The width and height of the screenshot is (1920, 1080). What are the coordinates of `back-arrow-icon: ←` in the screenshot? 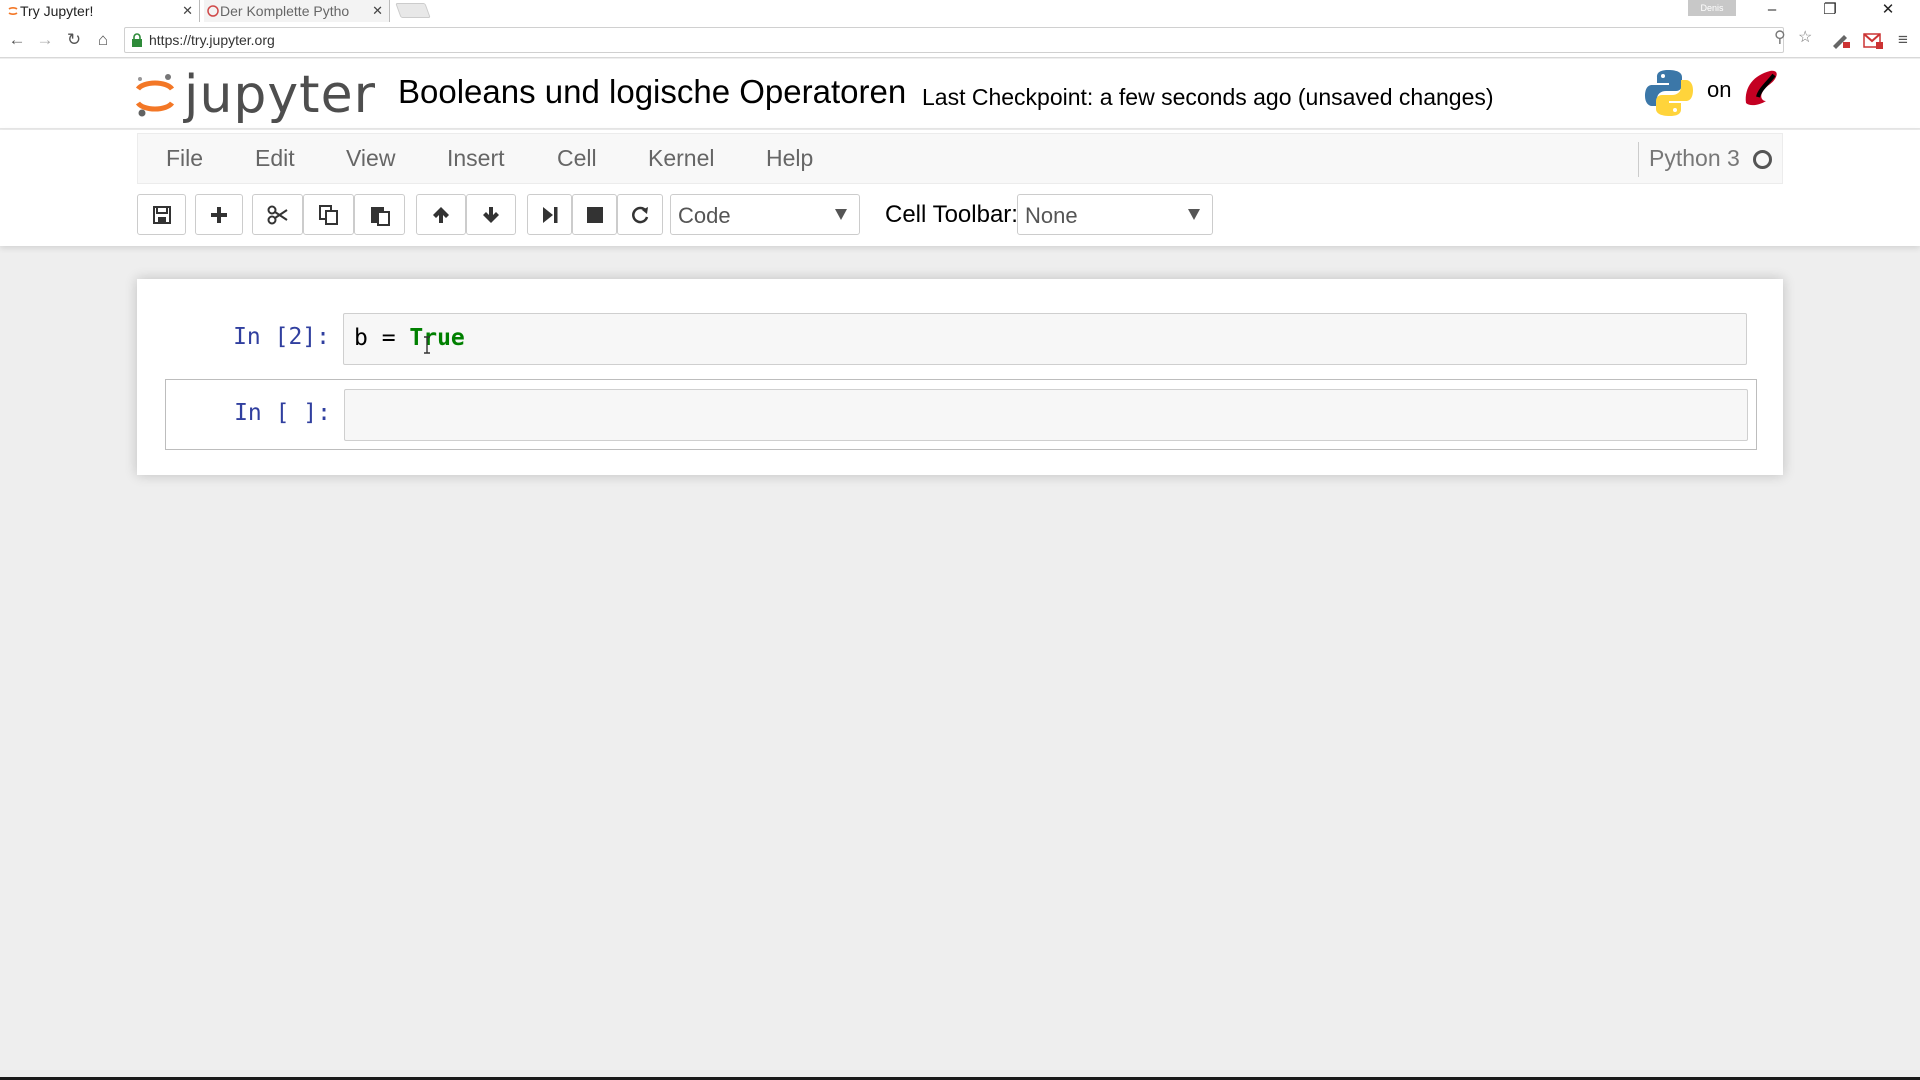 It's located at (17, 40).